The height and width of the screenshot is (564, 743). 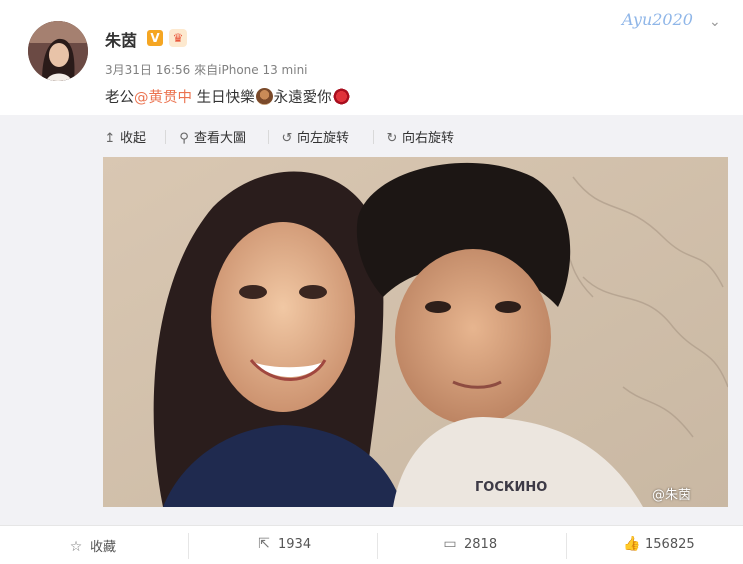 What do you see at coordinates (392, 138) in the screenshot?
I see `rotate-right-icon: ↻` at bounding box center [392, 138].